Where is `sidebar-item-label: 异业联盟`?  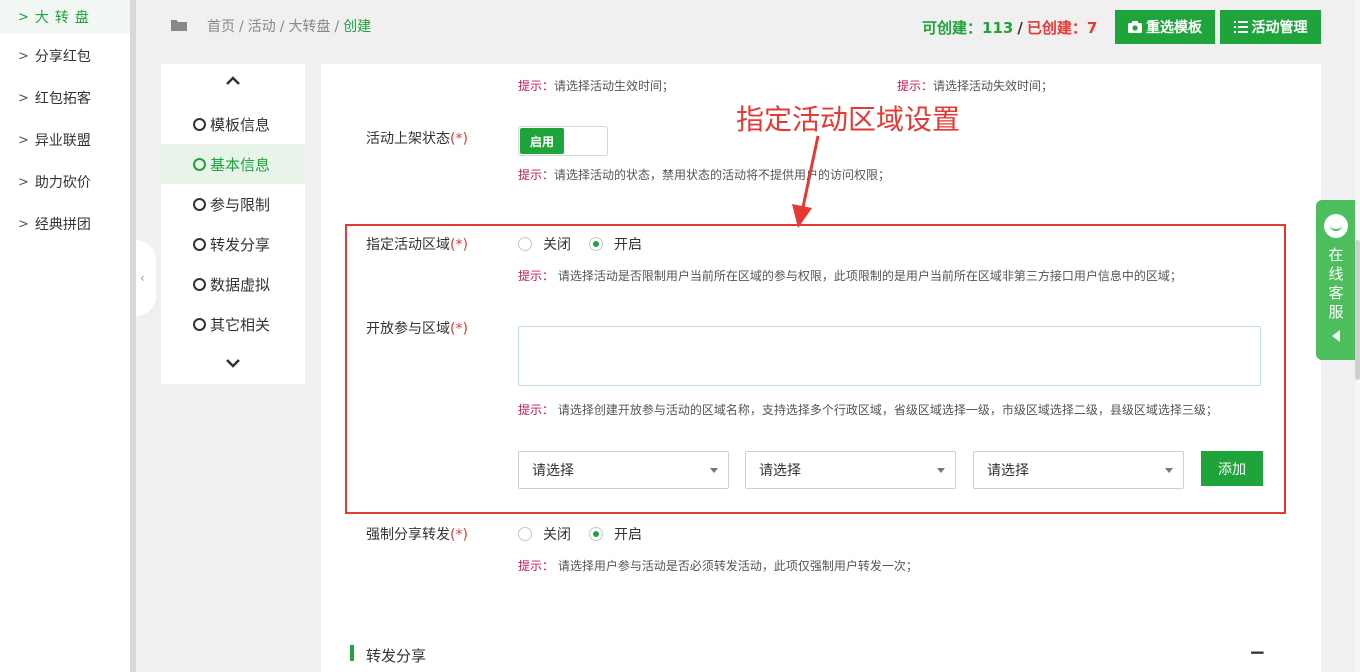
sidebar-item-label: 异业联盟 is located at coordinates (62, 141).